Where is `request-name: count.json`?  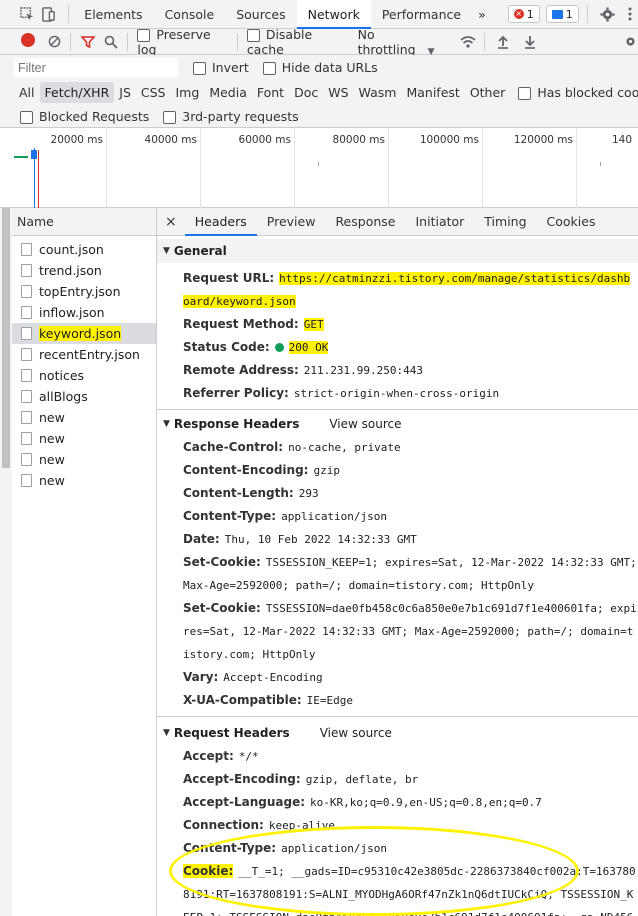 request-name: count.json is located at coordinates (71, 249).